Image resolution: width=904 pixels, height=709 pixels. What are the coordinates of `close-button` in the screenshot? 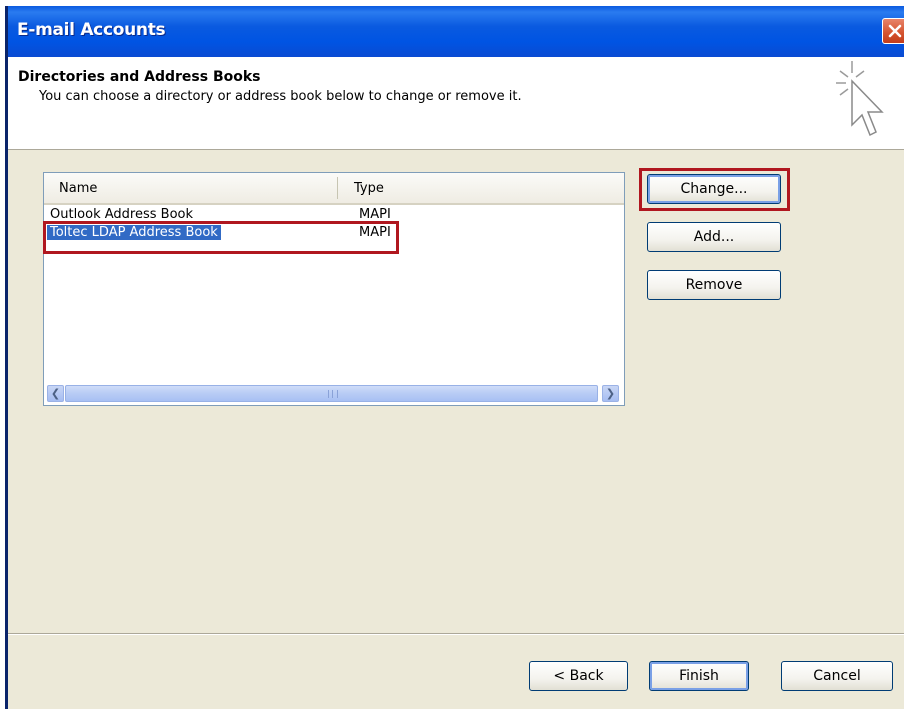 It's located at (893, 31).